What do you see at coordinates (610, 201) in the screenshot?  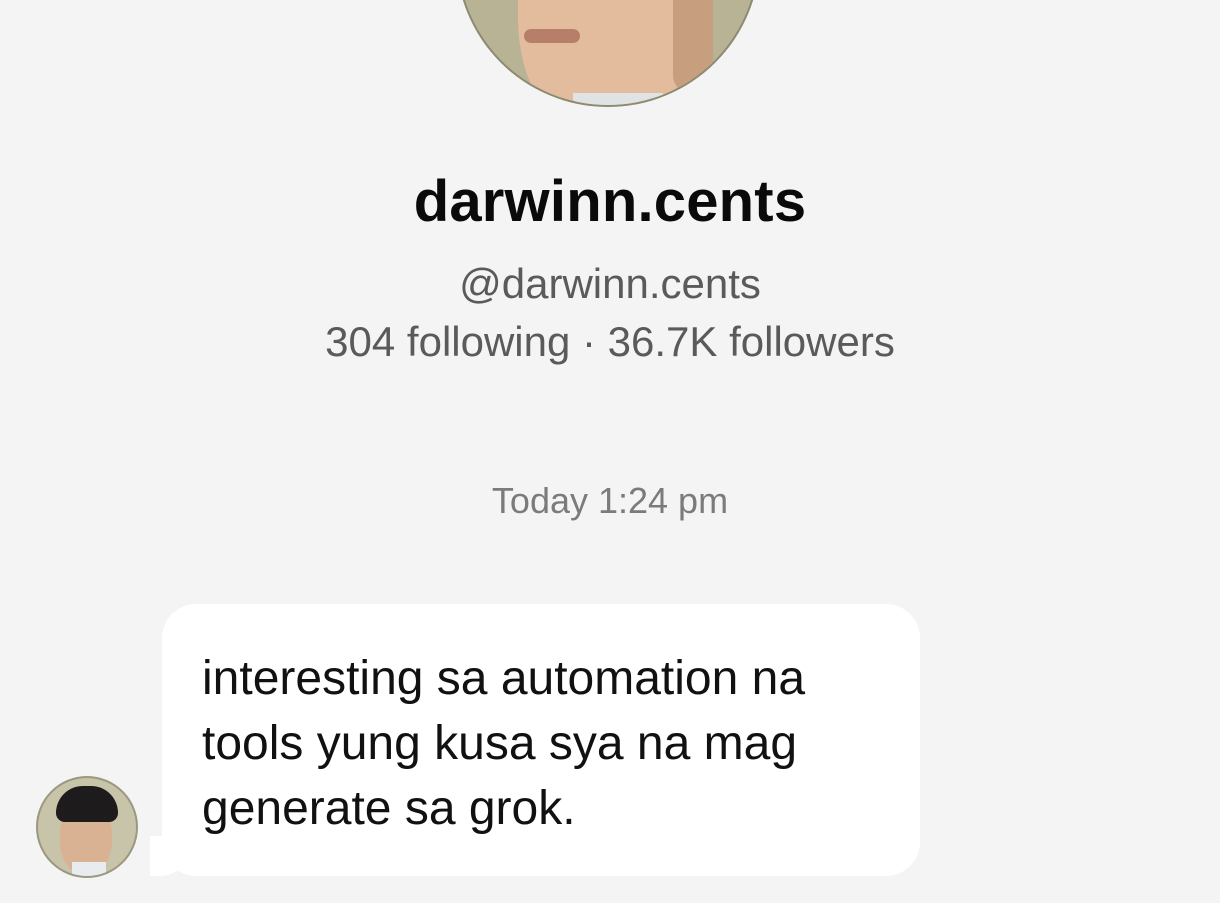 I see `profile-display-name: darwinn.cents` at bounding box center [610, 201].